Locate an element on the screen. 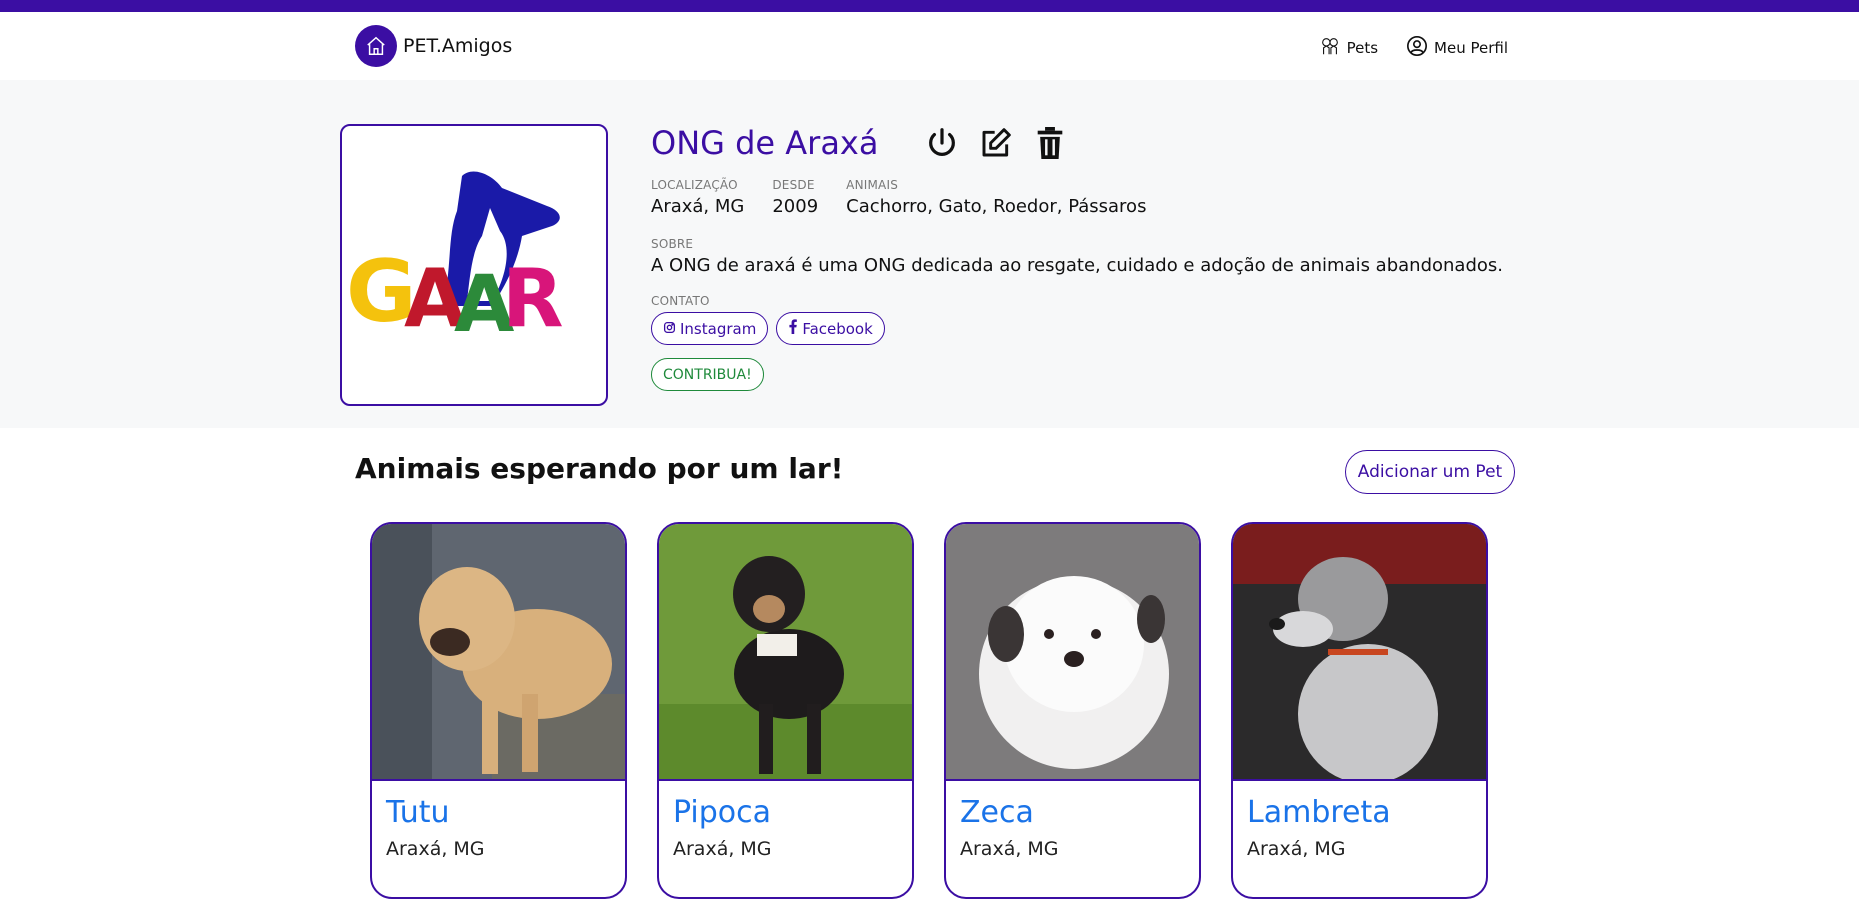  profile-actions is located at coordinates (996, 143).